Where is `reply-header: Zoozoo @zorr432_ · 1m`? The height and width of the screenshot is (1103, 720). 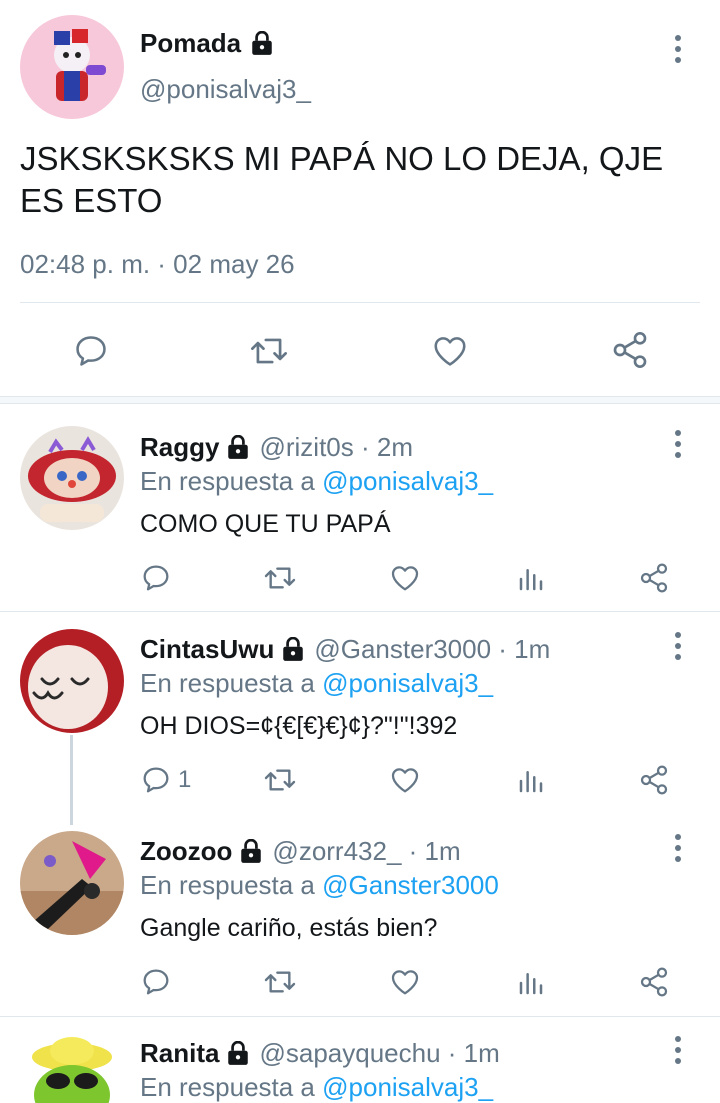 reply-header: Zoozoo @zorr432_ · 1m is located at coordinates (300, 851).